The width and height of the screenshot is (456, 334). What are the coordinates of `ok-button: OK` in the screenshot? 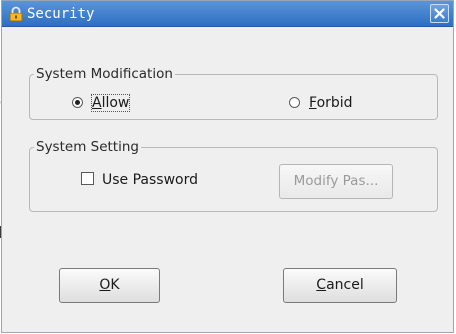 It's located at (109, 285).